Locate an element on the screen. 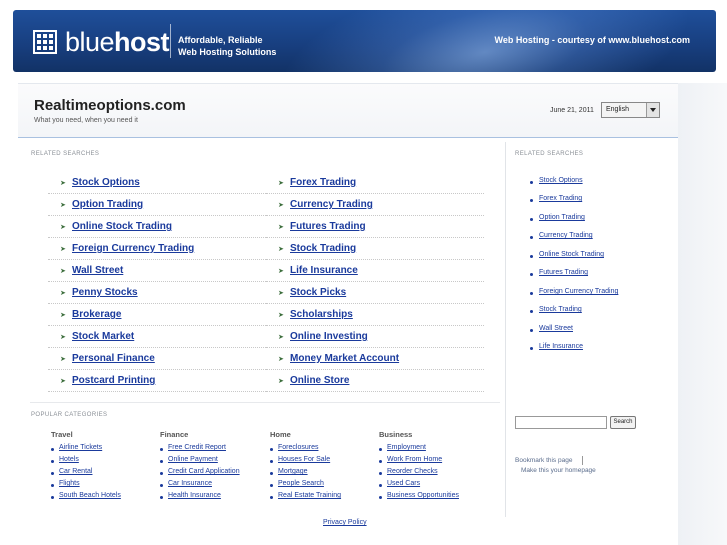 The height and width of the screenshot is (545, 727). sidebar-link: Option Trading is located at coordinates (562, 217).